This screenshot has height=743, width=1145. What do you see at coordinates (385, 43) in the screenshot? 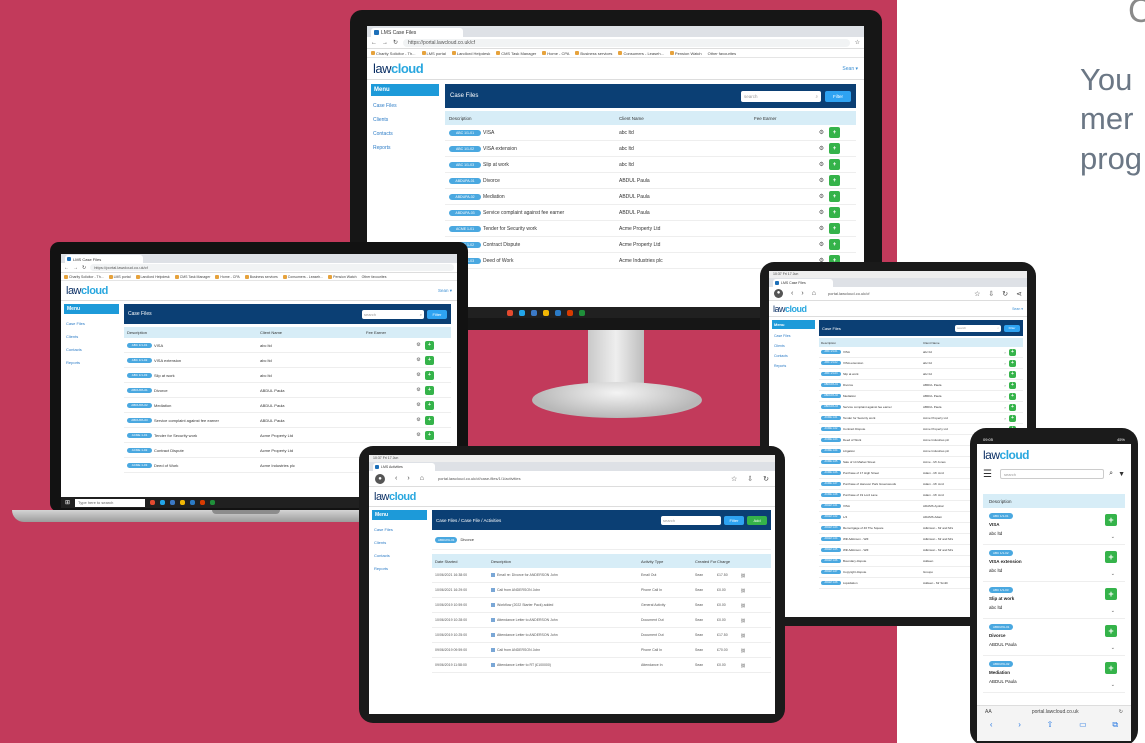
I see `forward-icon: →` at bounding box center [385, 43].